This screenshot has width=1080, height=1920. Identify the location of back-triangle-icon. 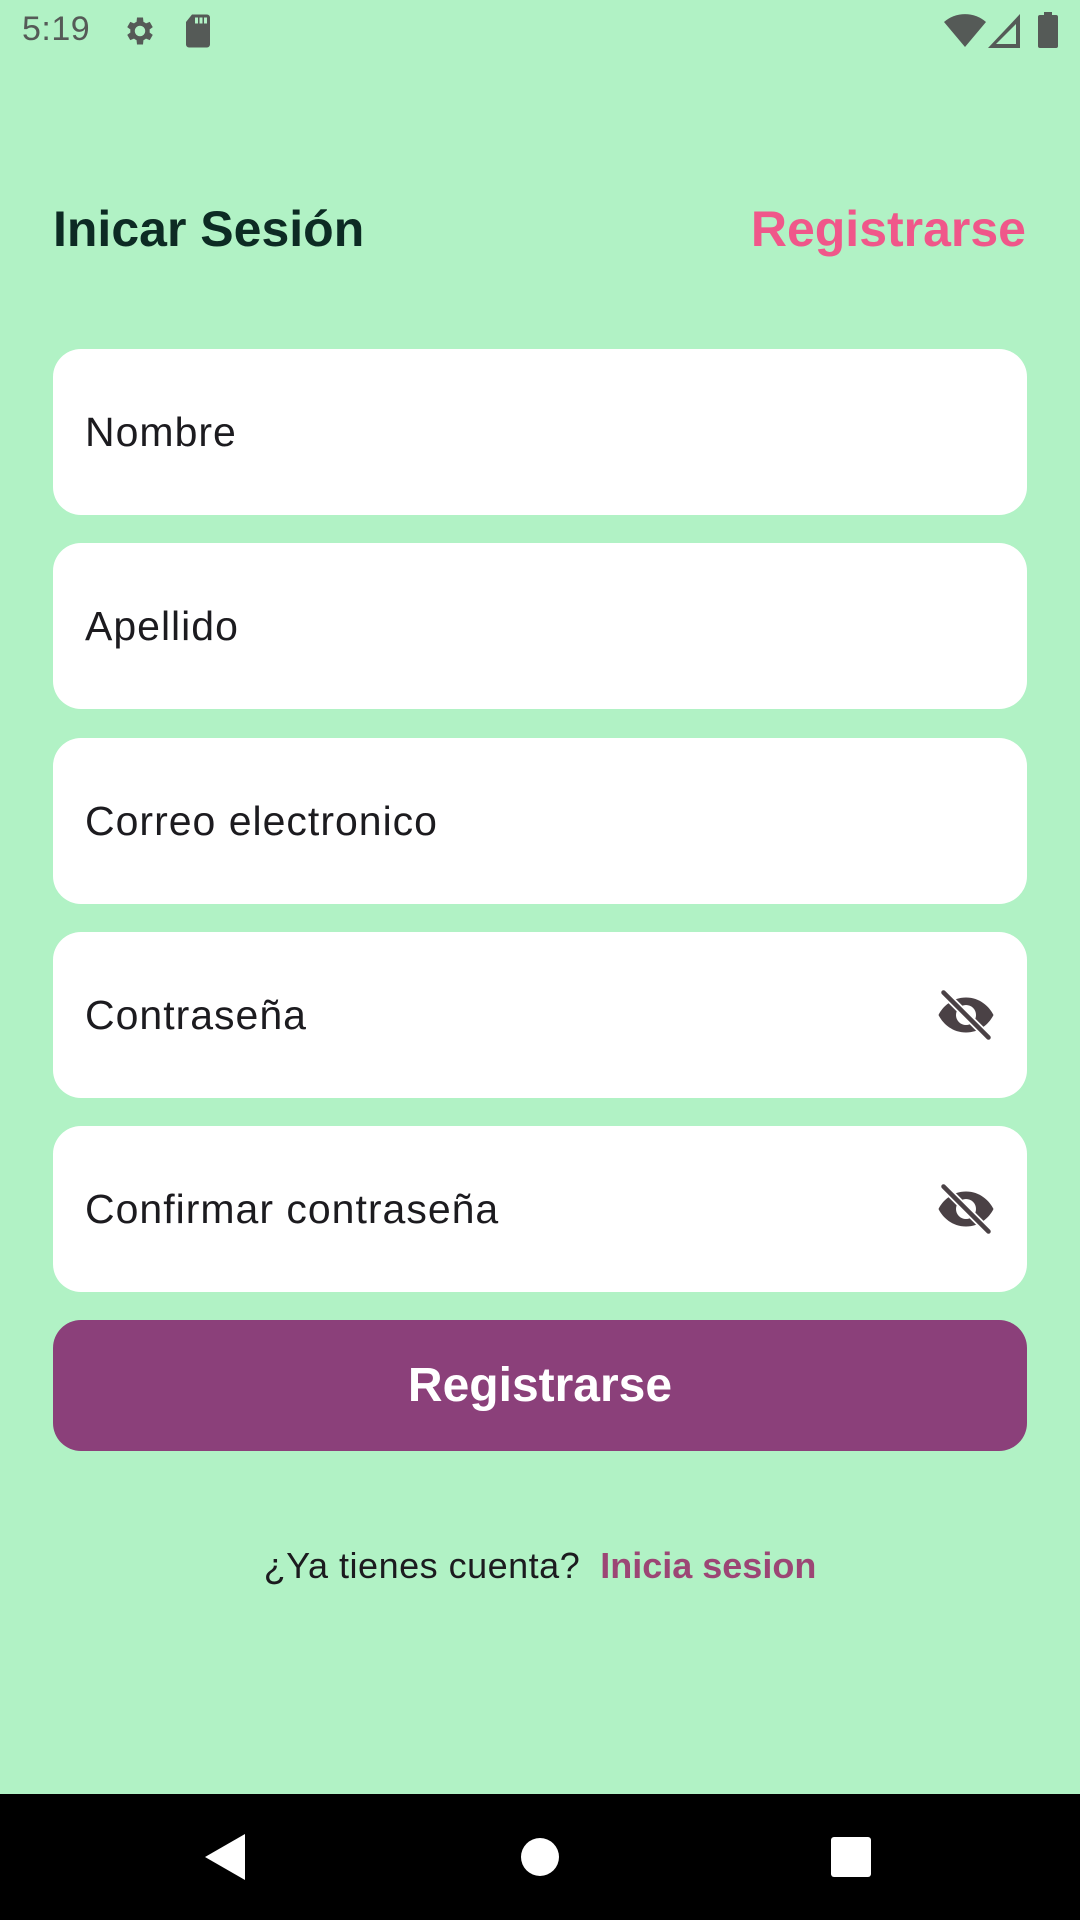
(225, 1859).